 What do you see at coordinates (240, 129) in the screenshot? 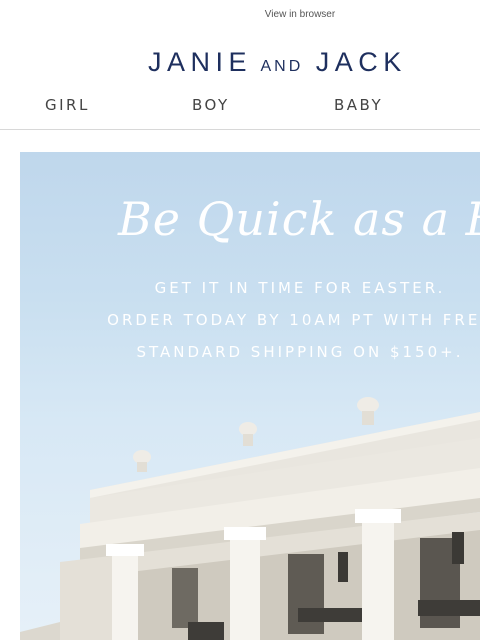
I see `header-divider` at bounding box center [240, 129].